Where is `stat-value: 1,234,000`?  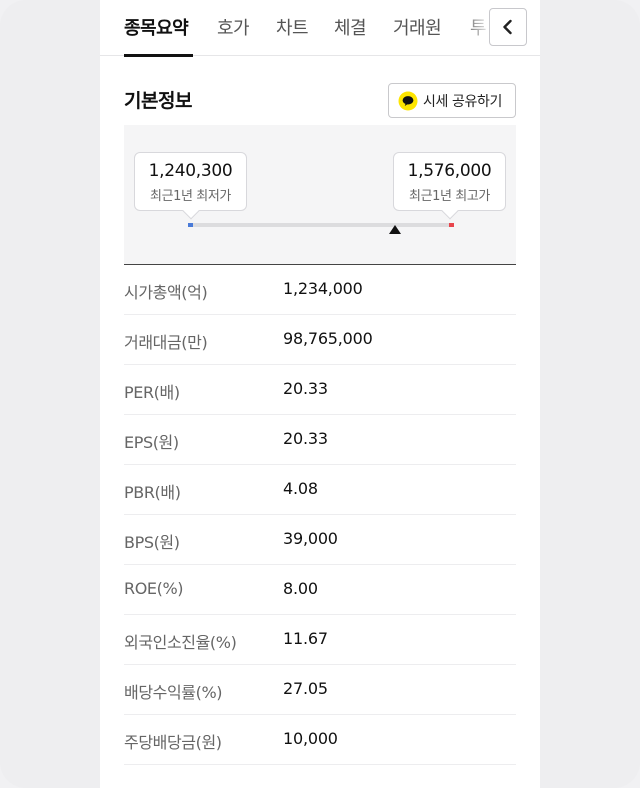
stat-value: 1,234,000 is located at coordinates (323, 288).